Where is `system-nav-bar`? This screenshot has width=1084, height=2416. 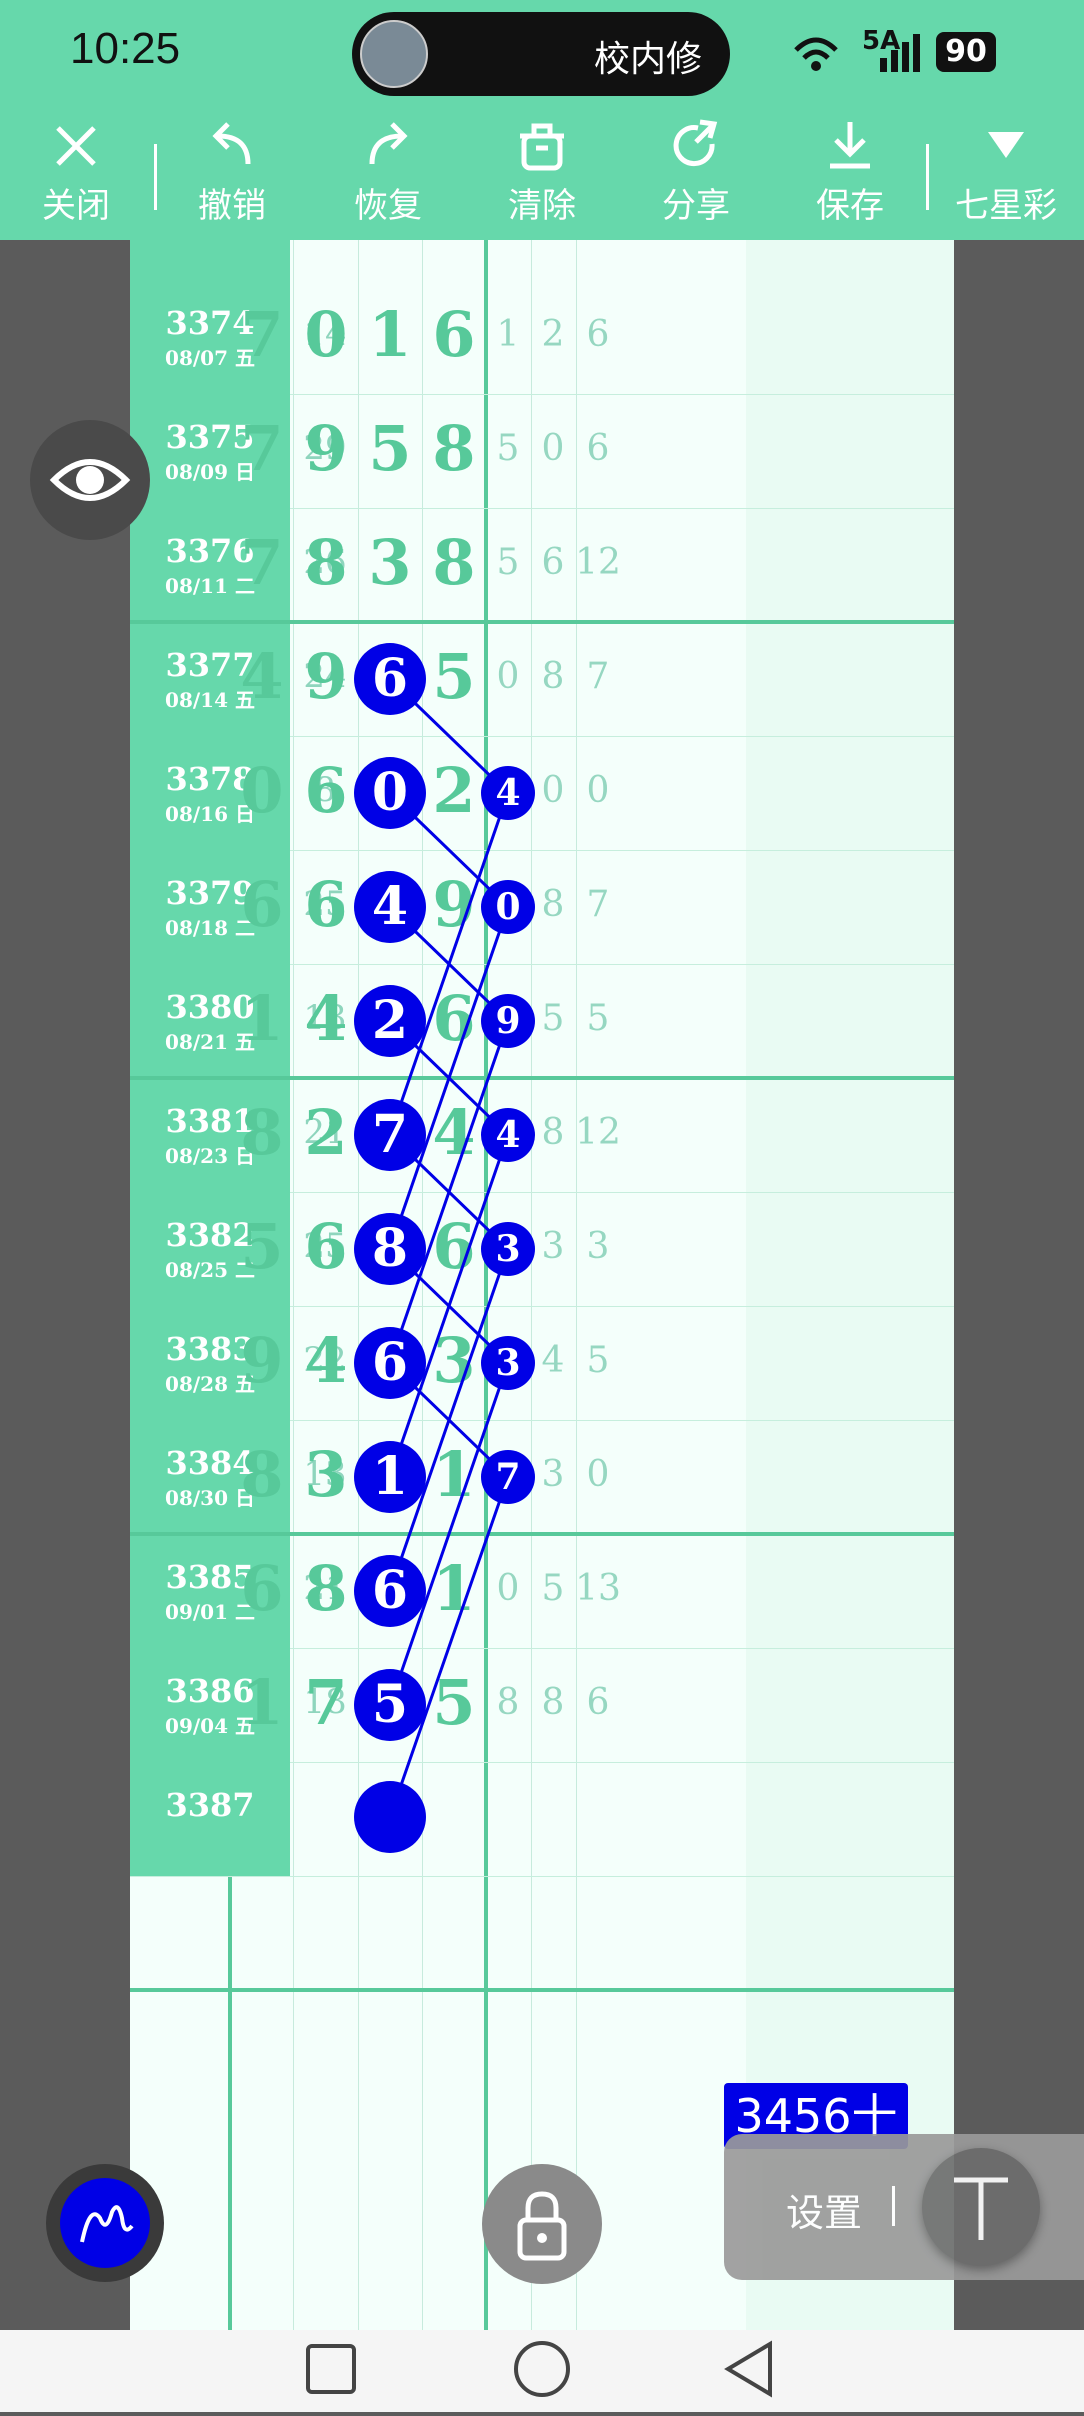 system-nav-bar is located at coordinates (542, 2371).